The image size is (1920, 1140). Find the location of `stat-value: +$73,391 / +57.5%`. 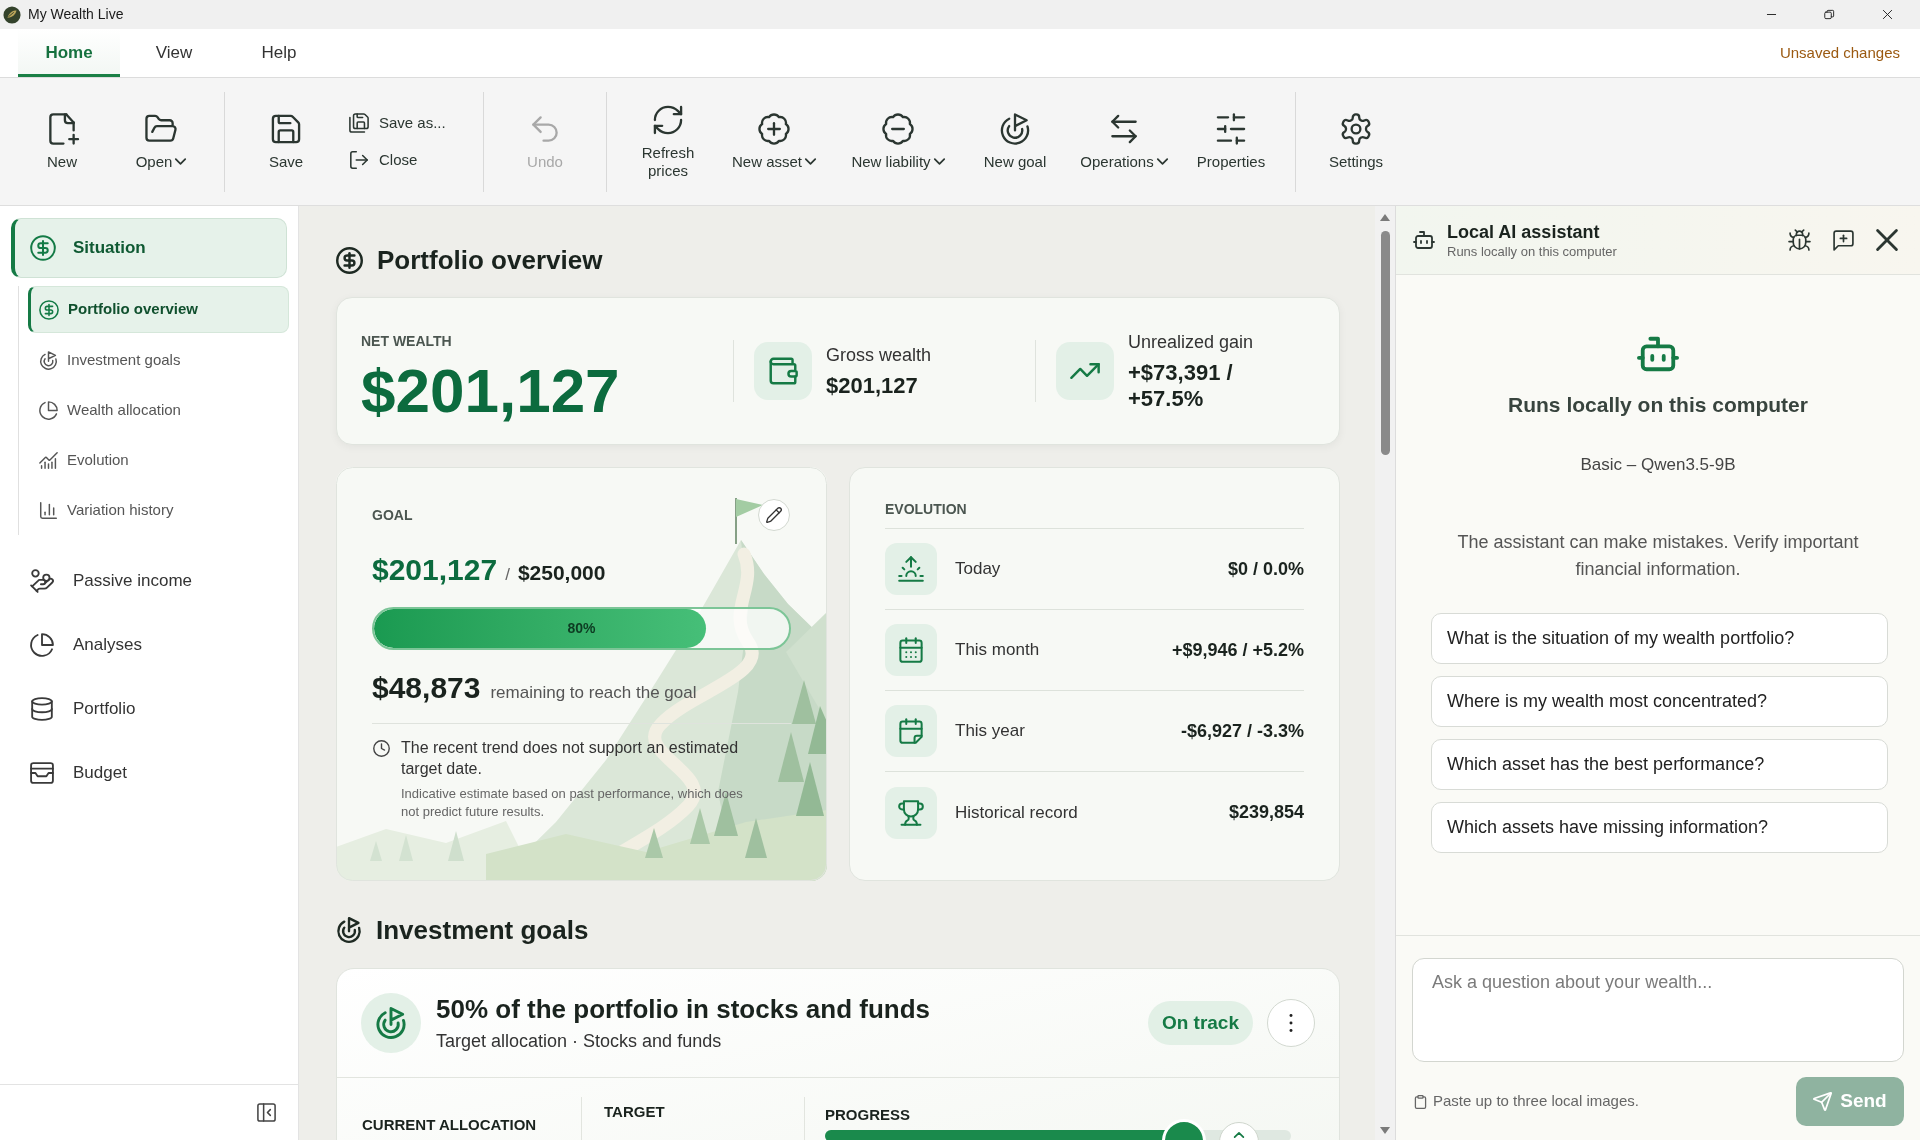

stat-value: +$73,391 / +57.5% is located at coordinates (1181, 386).